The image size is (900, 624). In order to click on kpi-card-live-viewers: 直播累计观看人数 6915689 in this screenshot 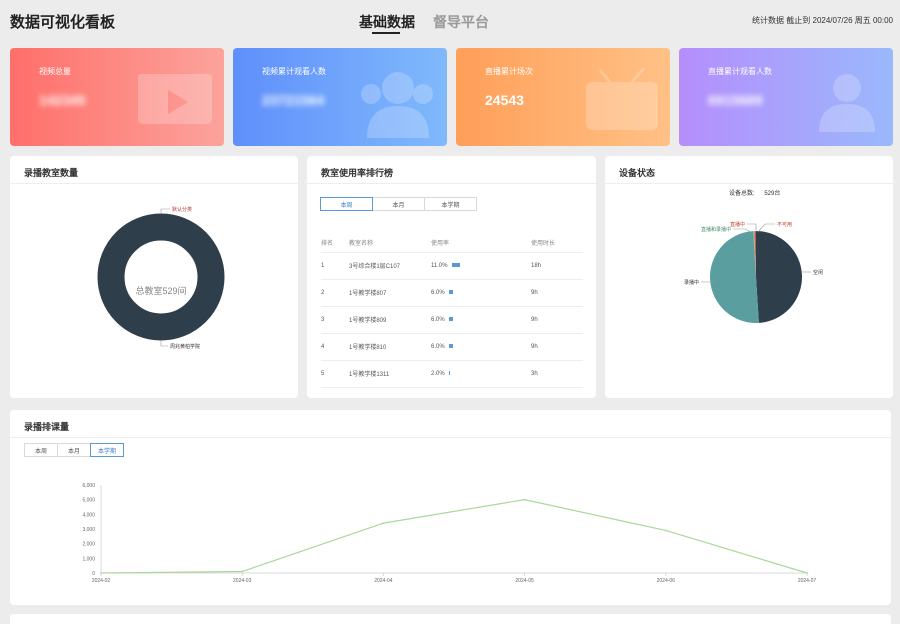, I will do `click(786, 97)`.